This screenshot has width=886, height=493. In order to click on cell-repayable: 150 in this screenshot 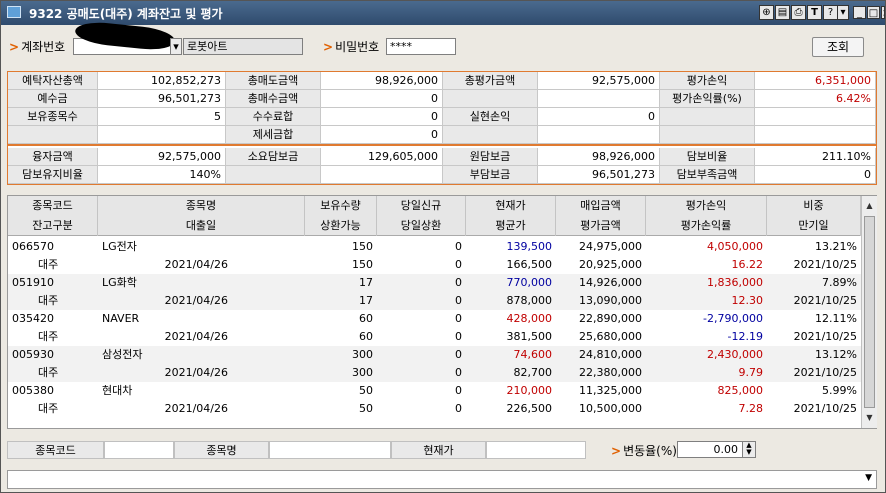, I will do `click(362, 264)`.